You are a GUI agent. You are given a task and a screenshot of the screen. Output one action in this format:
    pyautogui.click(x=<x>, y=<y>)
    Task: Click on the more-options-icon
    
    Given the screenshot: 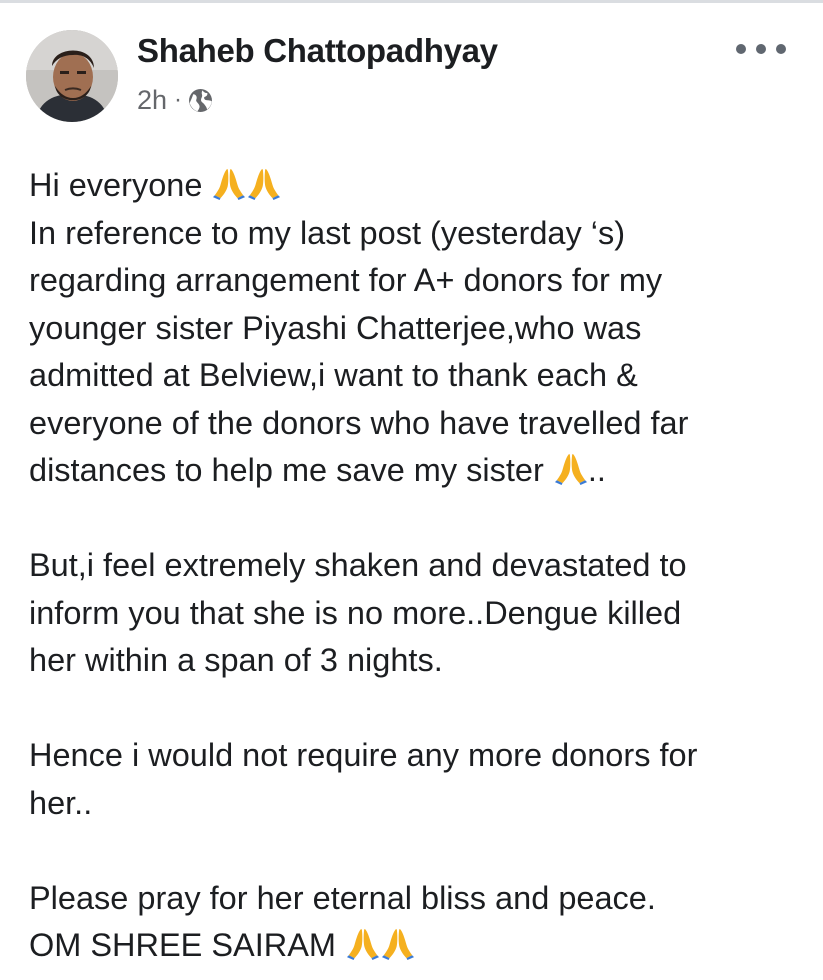 What is the action you would take?
    pyautogui.click(x=761, y=49)
    